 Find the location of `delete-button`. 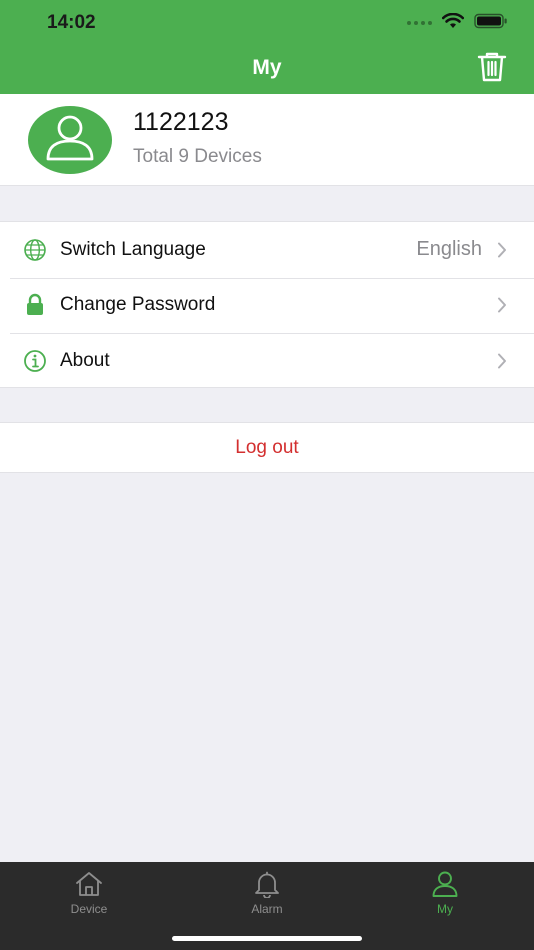

delete-button is located at coordinates (492, 69).